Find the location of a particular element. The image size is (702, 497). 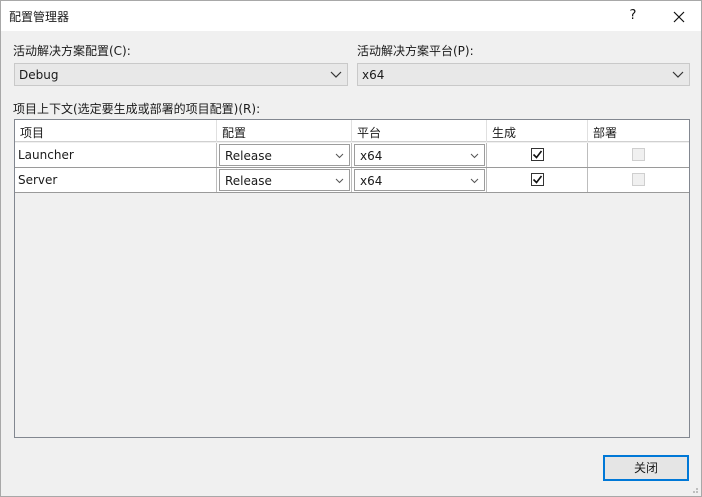

column-header-deploy: 部署 is located at coordinates (638, 131).